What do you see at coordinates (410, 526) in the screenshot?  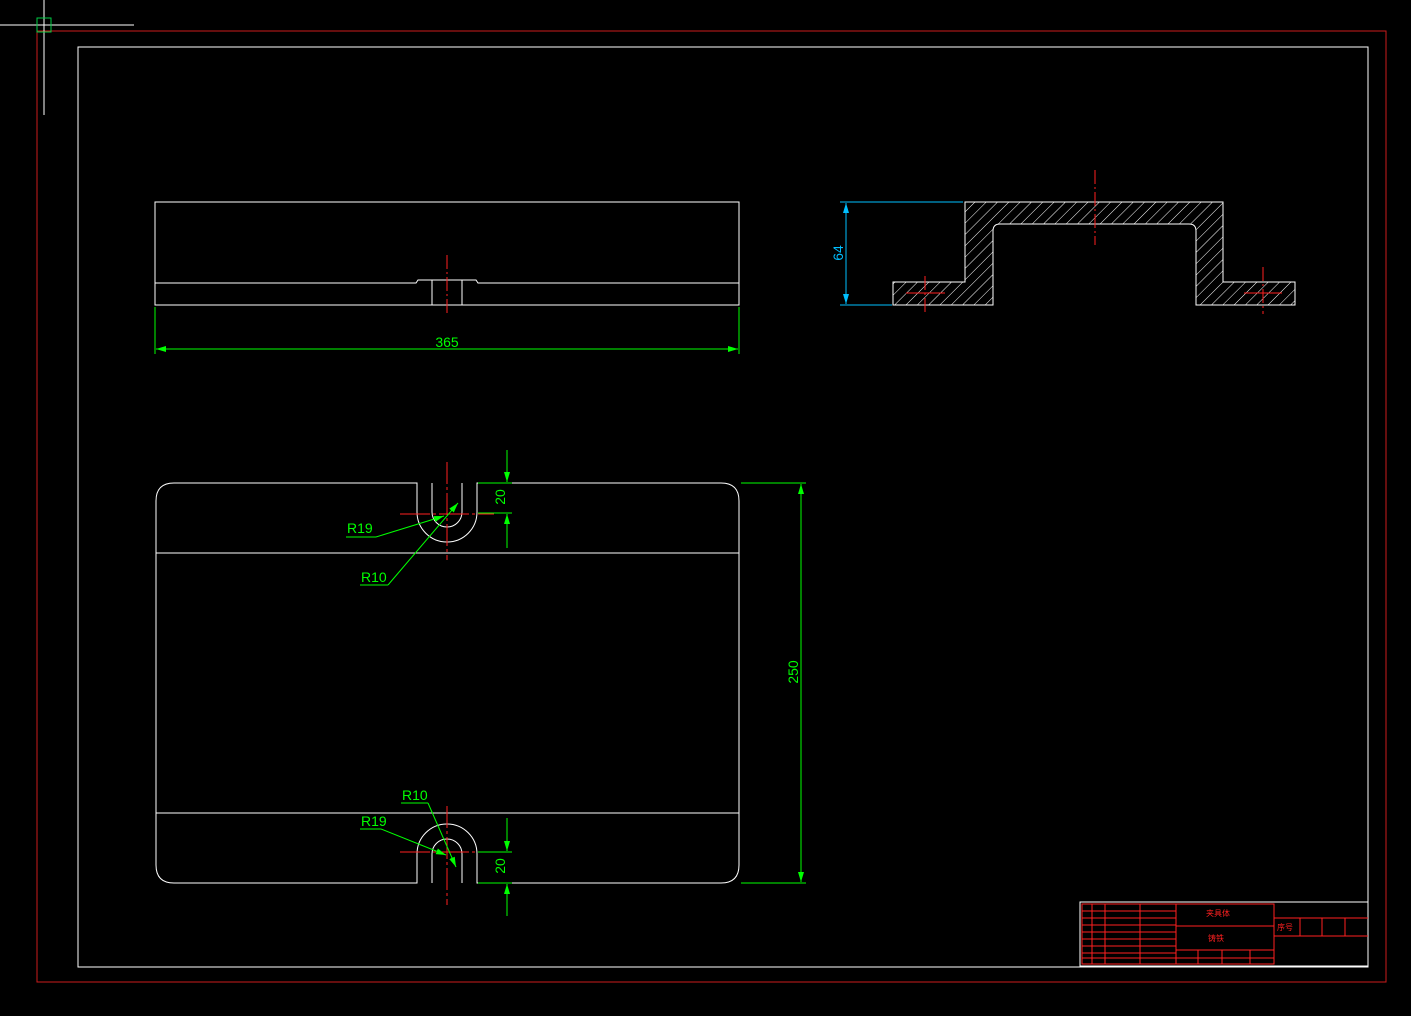 I see `top-r19-leader` at bounding box center [410, 526].